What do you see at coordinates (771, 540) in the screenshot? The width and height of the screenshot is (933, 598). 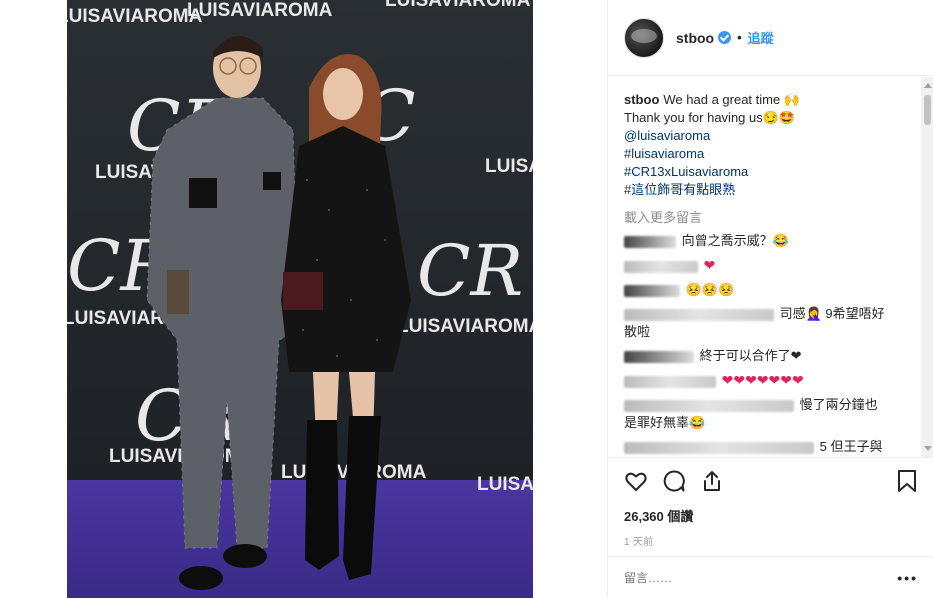 I see `post-timestamp: 1 天前` at bounding box center [771, 540].